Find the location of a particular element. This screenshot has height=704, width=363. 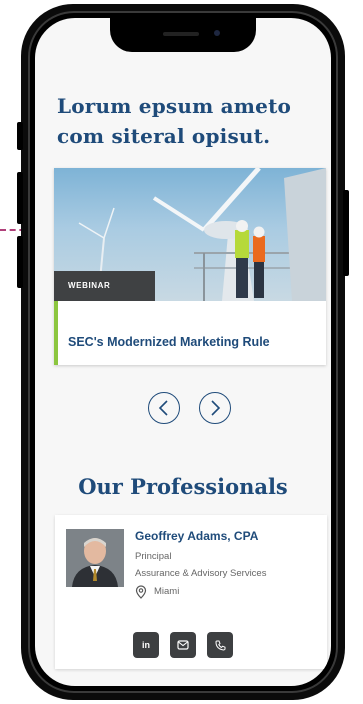

phone-mute-switch is located at coordinates (20, 136).